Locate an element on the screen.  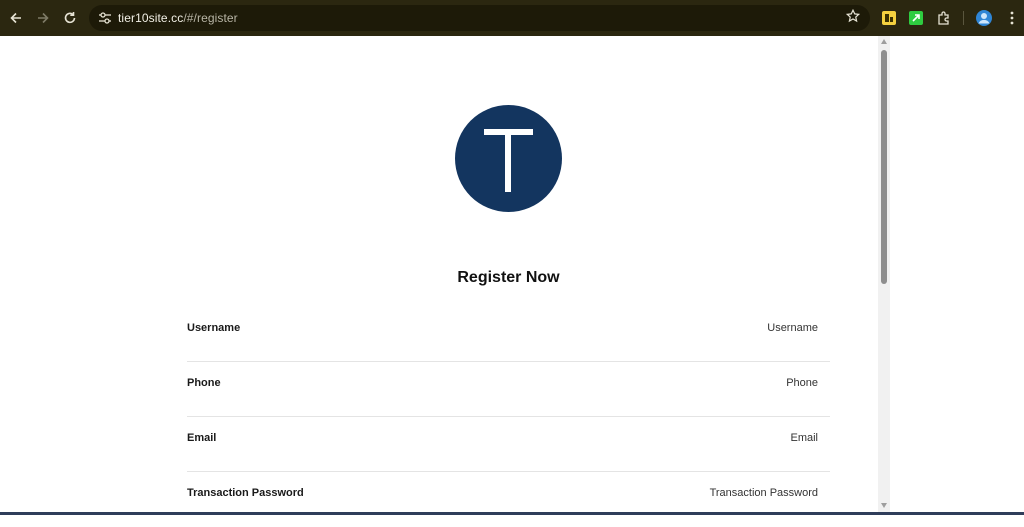
phone-row: Phone is located at coordinates (508, 389).